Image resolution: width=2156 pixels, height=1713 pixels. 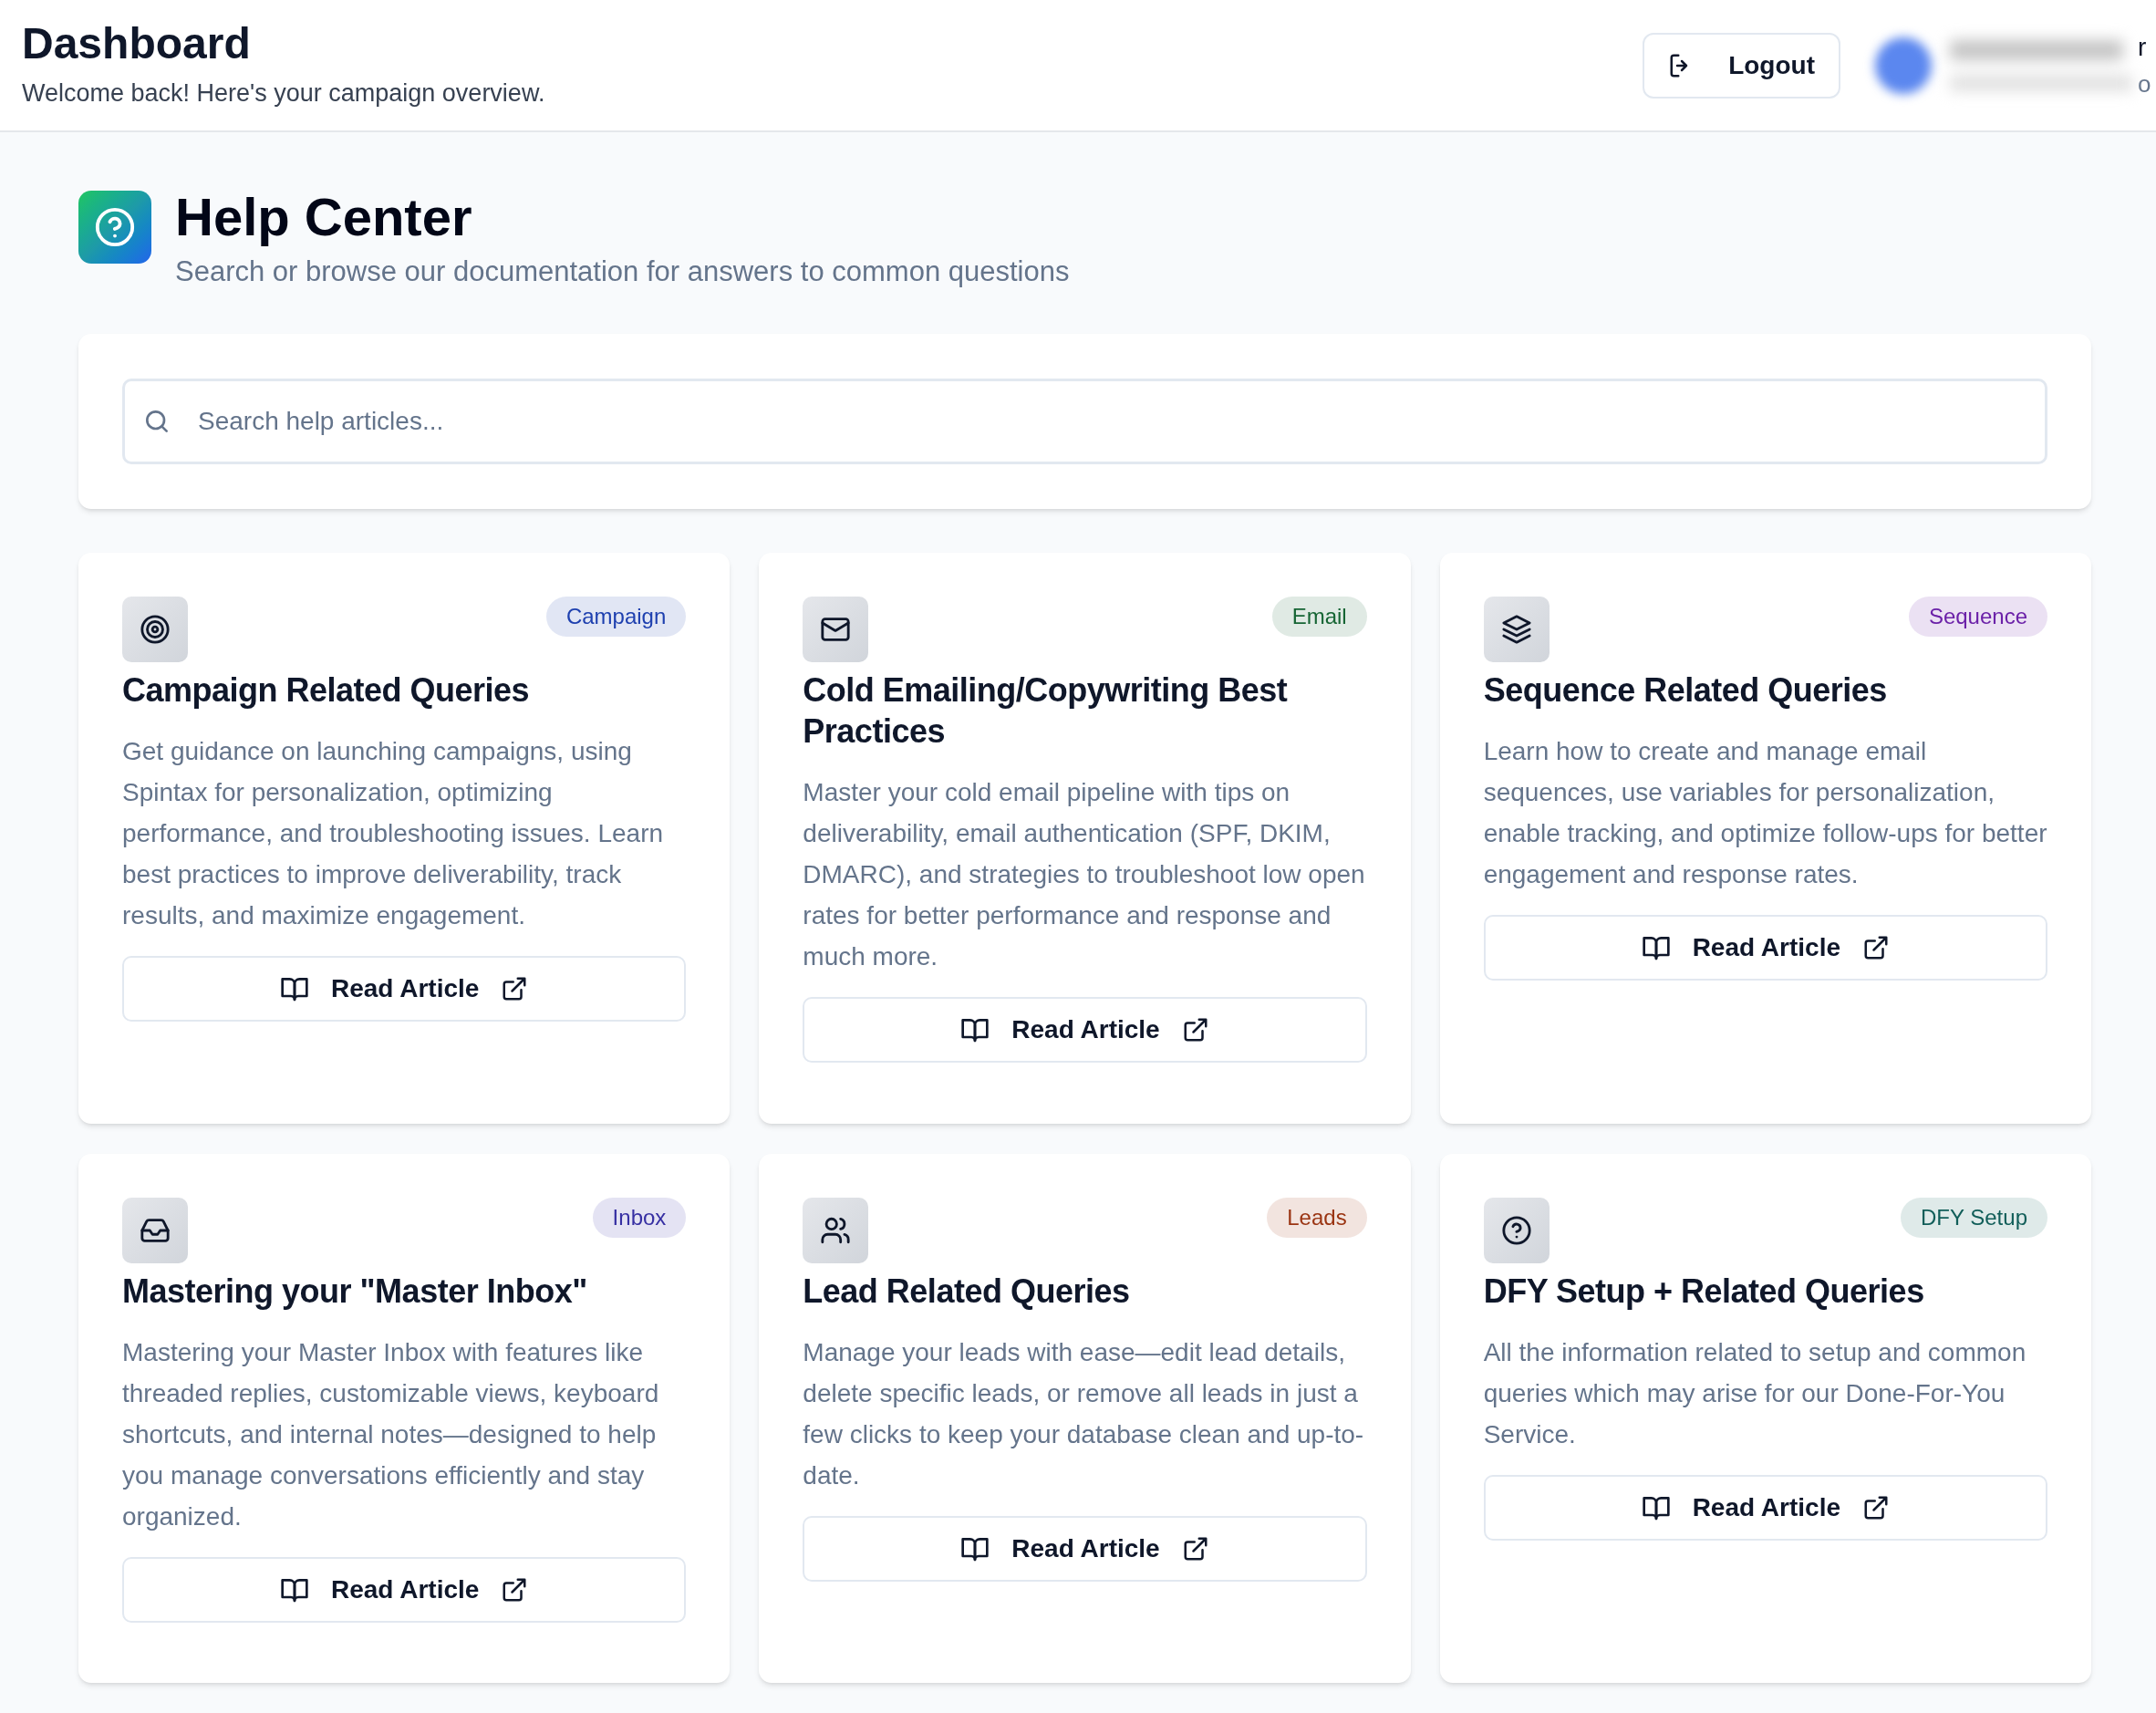 I want to click on article-title: Campaign Related Queries, so click(x=326, y=690).